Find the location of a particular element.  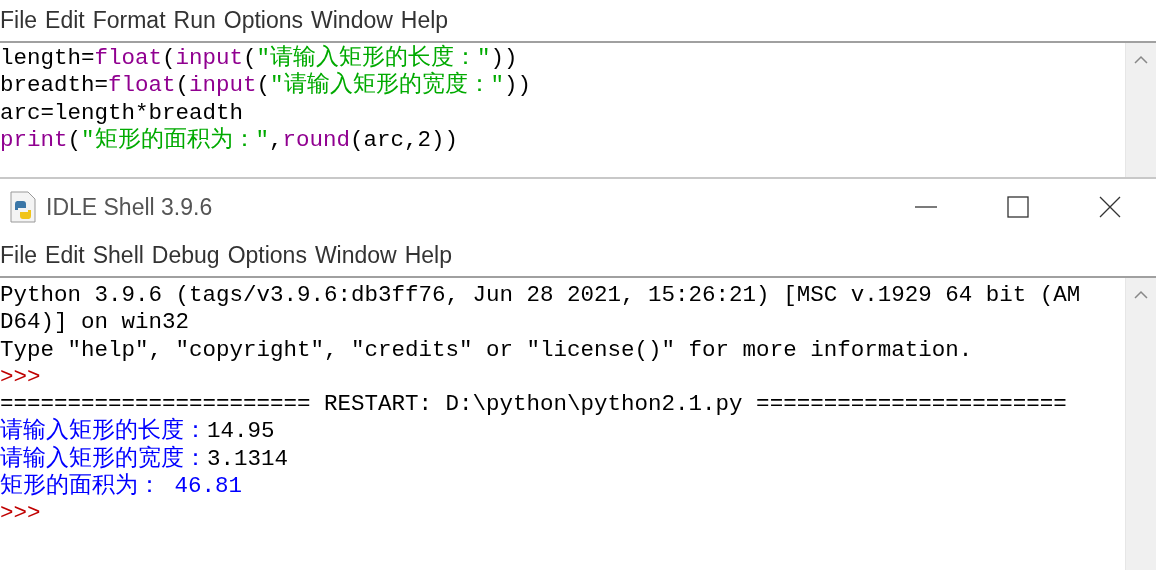

code-line: arc=length*breadth is located at coordinates (122, 113).